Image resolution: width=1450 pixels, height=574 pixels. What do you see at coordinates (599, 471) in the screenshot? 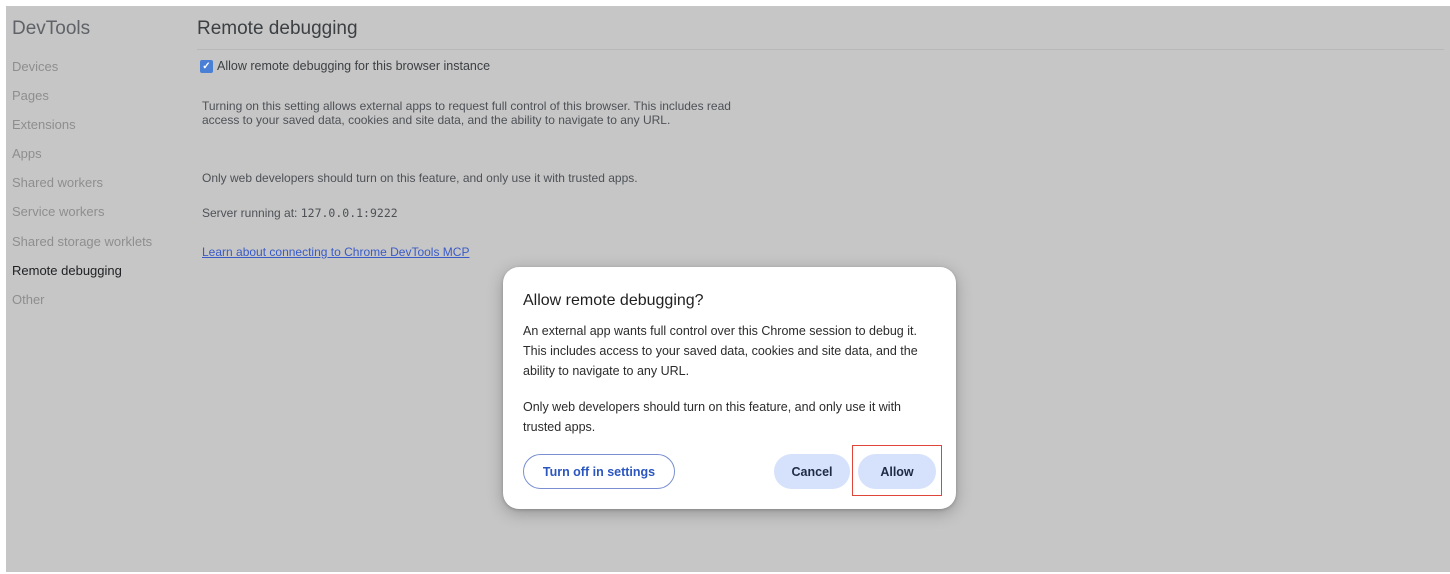
I see `turn-off-in-settings-button: Turn off in settings` at bounding box center [599, 471].